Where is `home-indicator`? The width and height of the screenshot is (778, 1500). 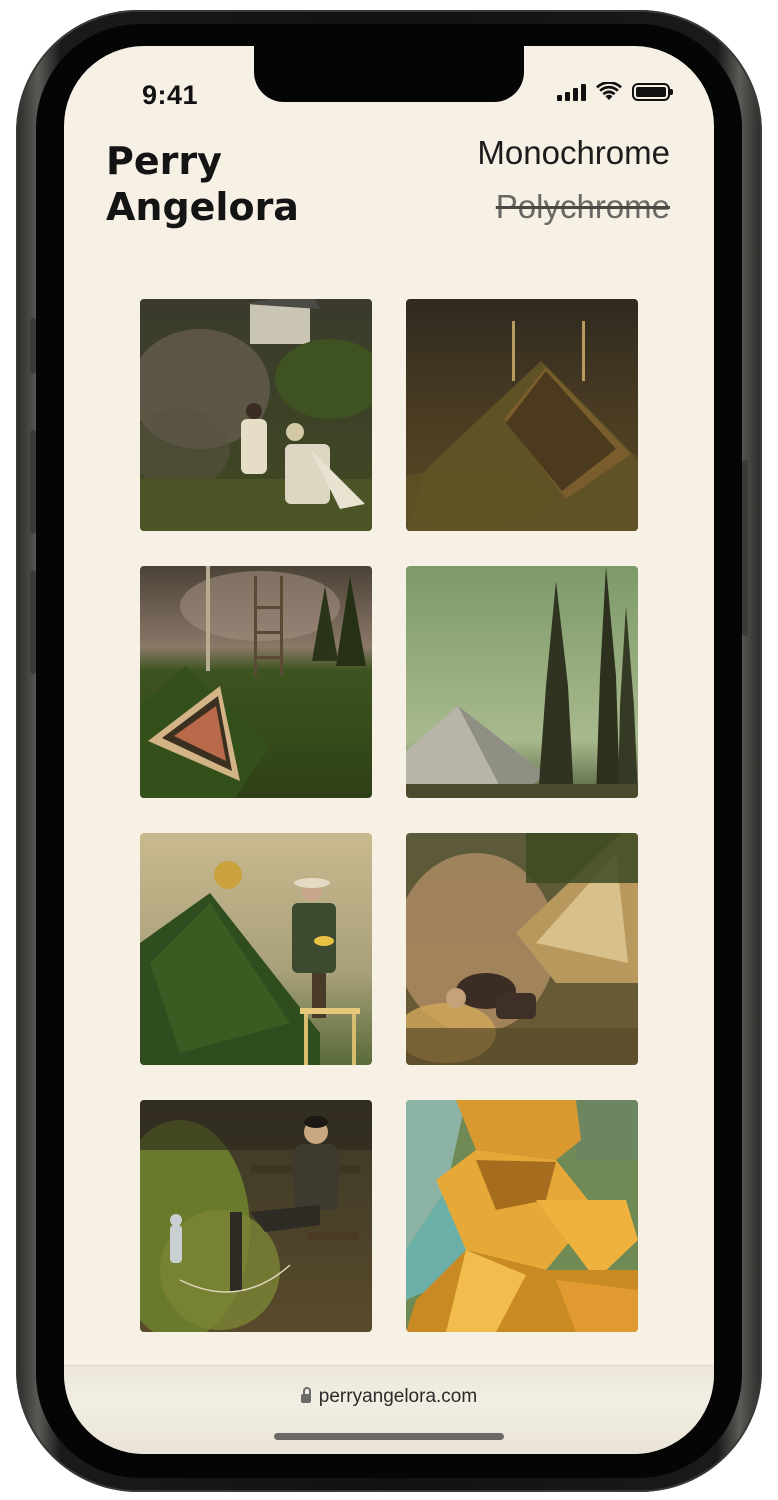 home-indicator is located at coordinates (389, 1436).